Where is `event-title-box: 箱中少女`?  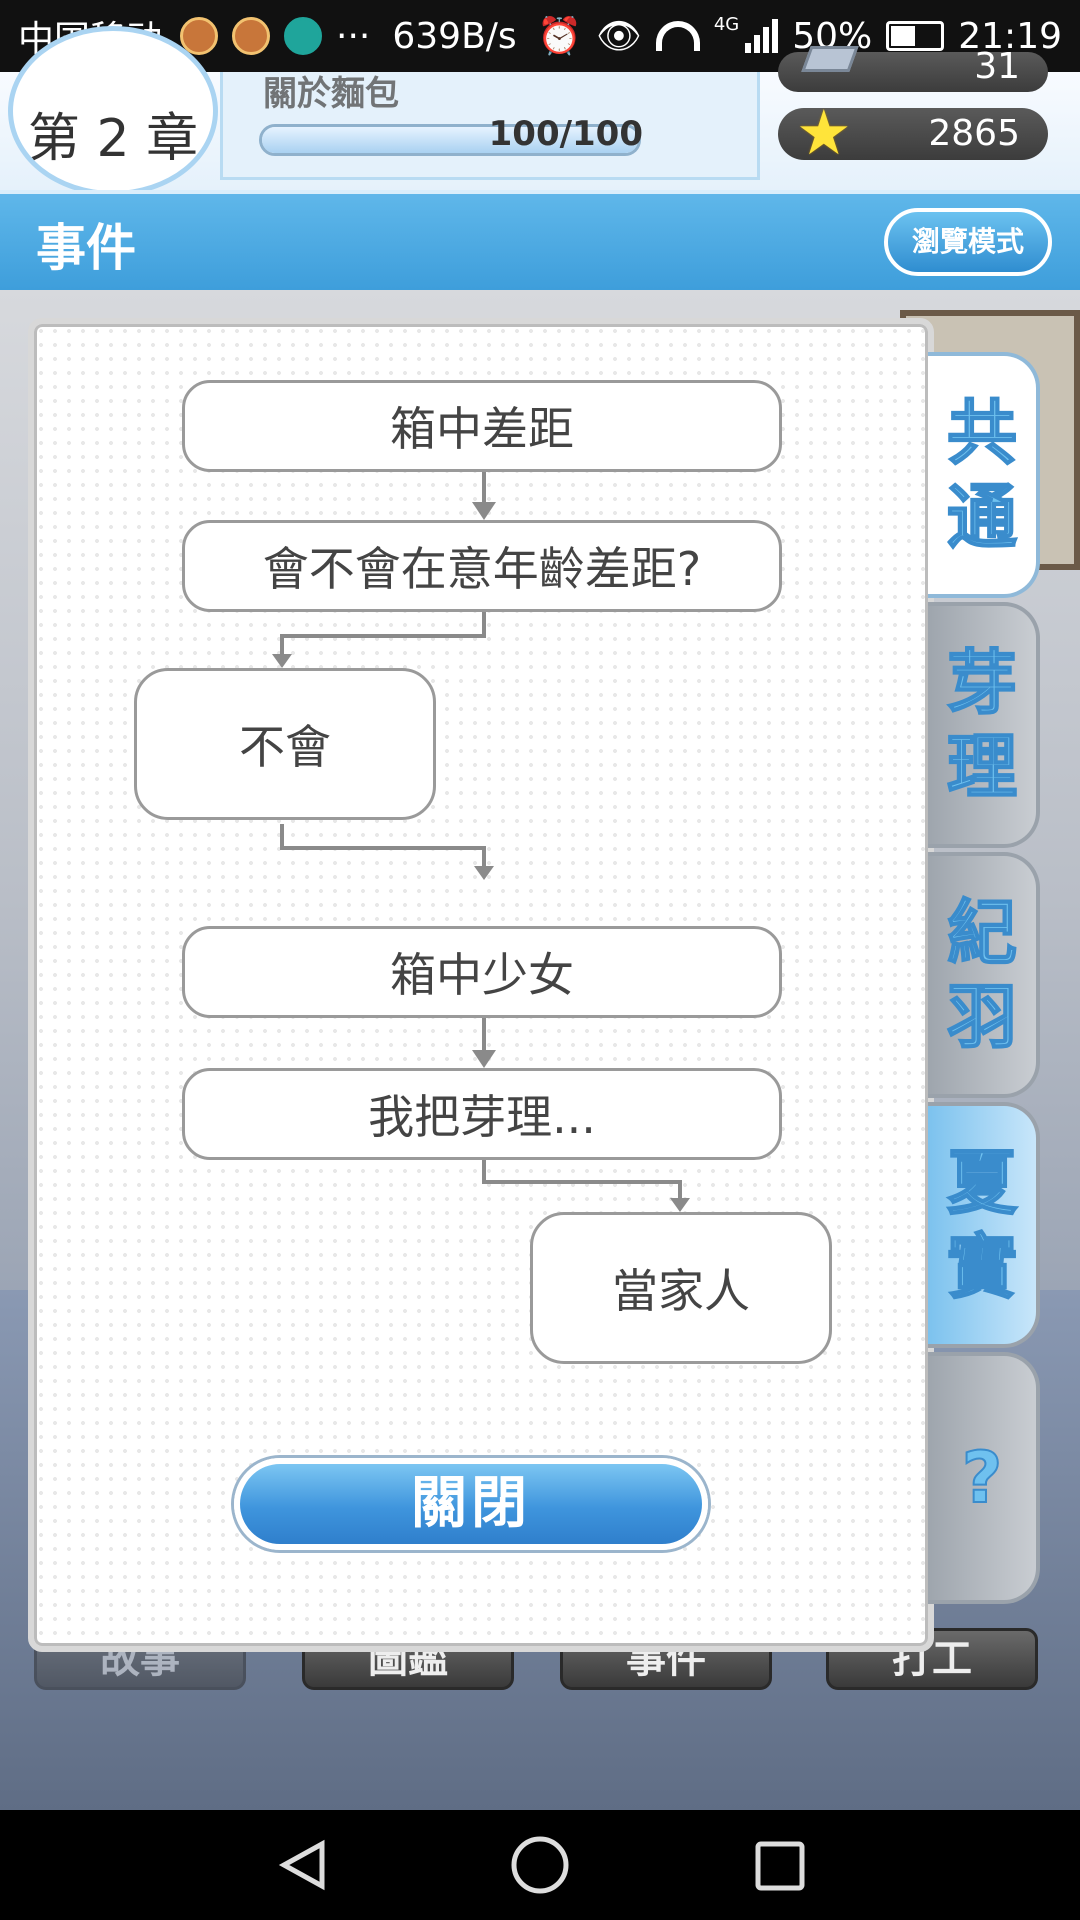
event-title-box: 箱中少女 is located at coordinates (482, 972).